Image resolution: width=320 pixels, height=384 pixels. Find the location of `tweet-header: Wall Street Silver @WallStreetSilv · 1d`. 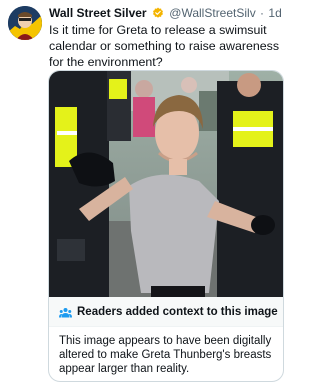

tweet-header: Wall Street Silver @WallStreetSilv · 1d is located at coordinates (169, 13).